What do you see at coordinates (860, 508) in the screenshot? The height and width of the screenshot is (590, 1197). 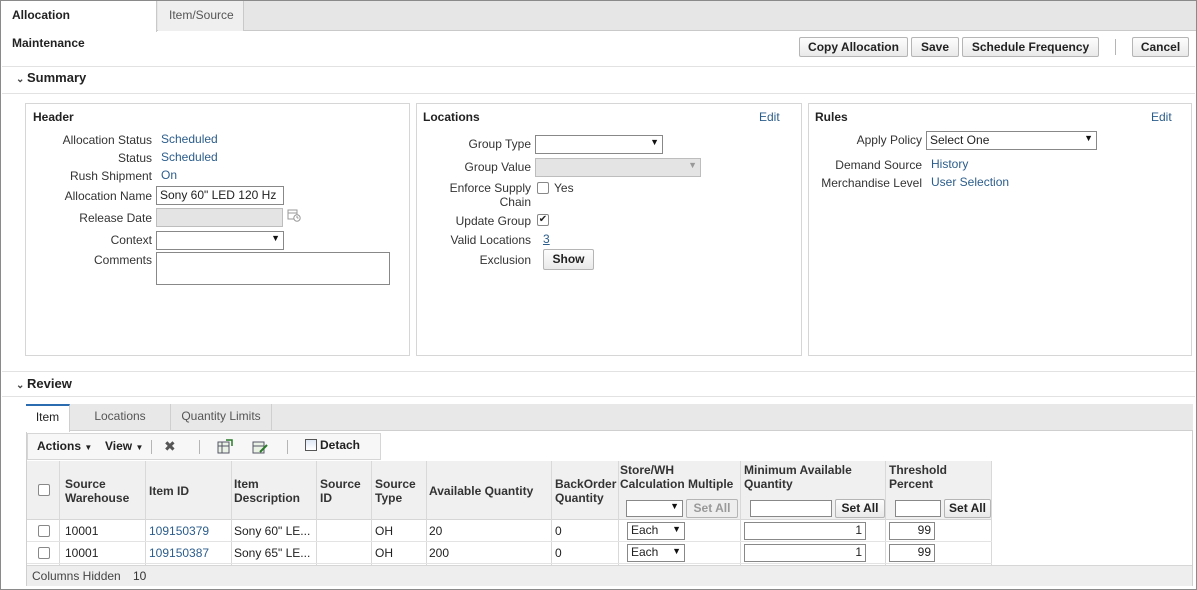 I see `min-available-set-all-button: Set All` at bounding box center [860, 508].